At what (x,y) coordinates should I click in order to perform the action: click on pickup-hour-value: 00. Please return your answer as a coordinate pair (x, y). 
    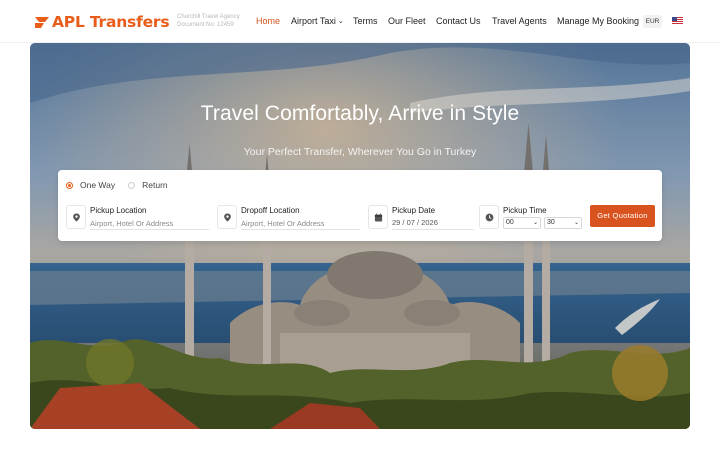
    Looking at the image, I should click on (510, 222).